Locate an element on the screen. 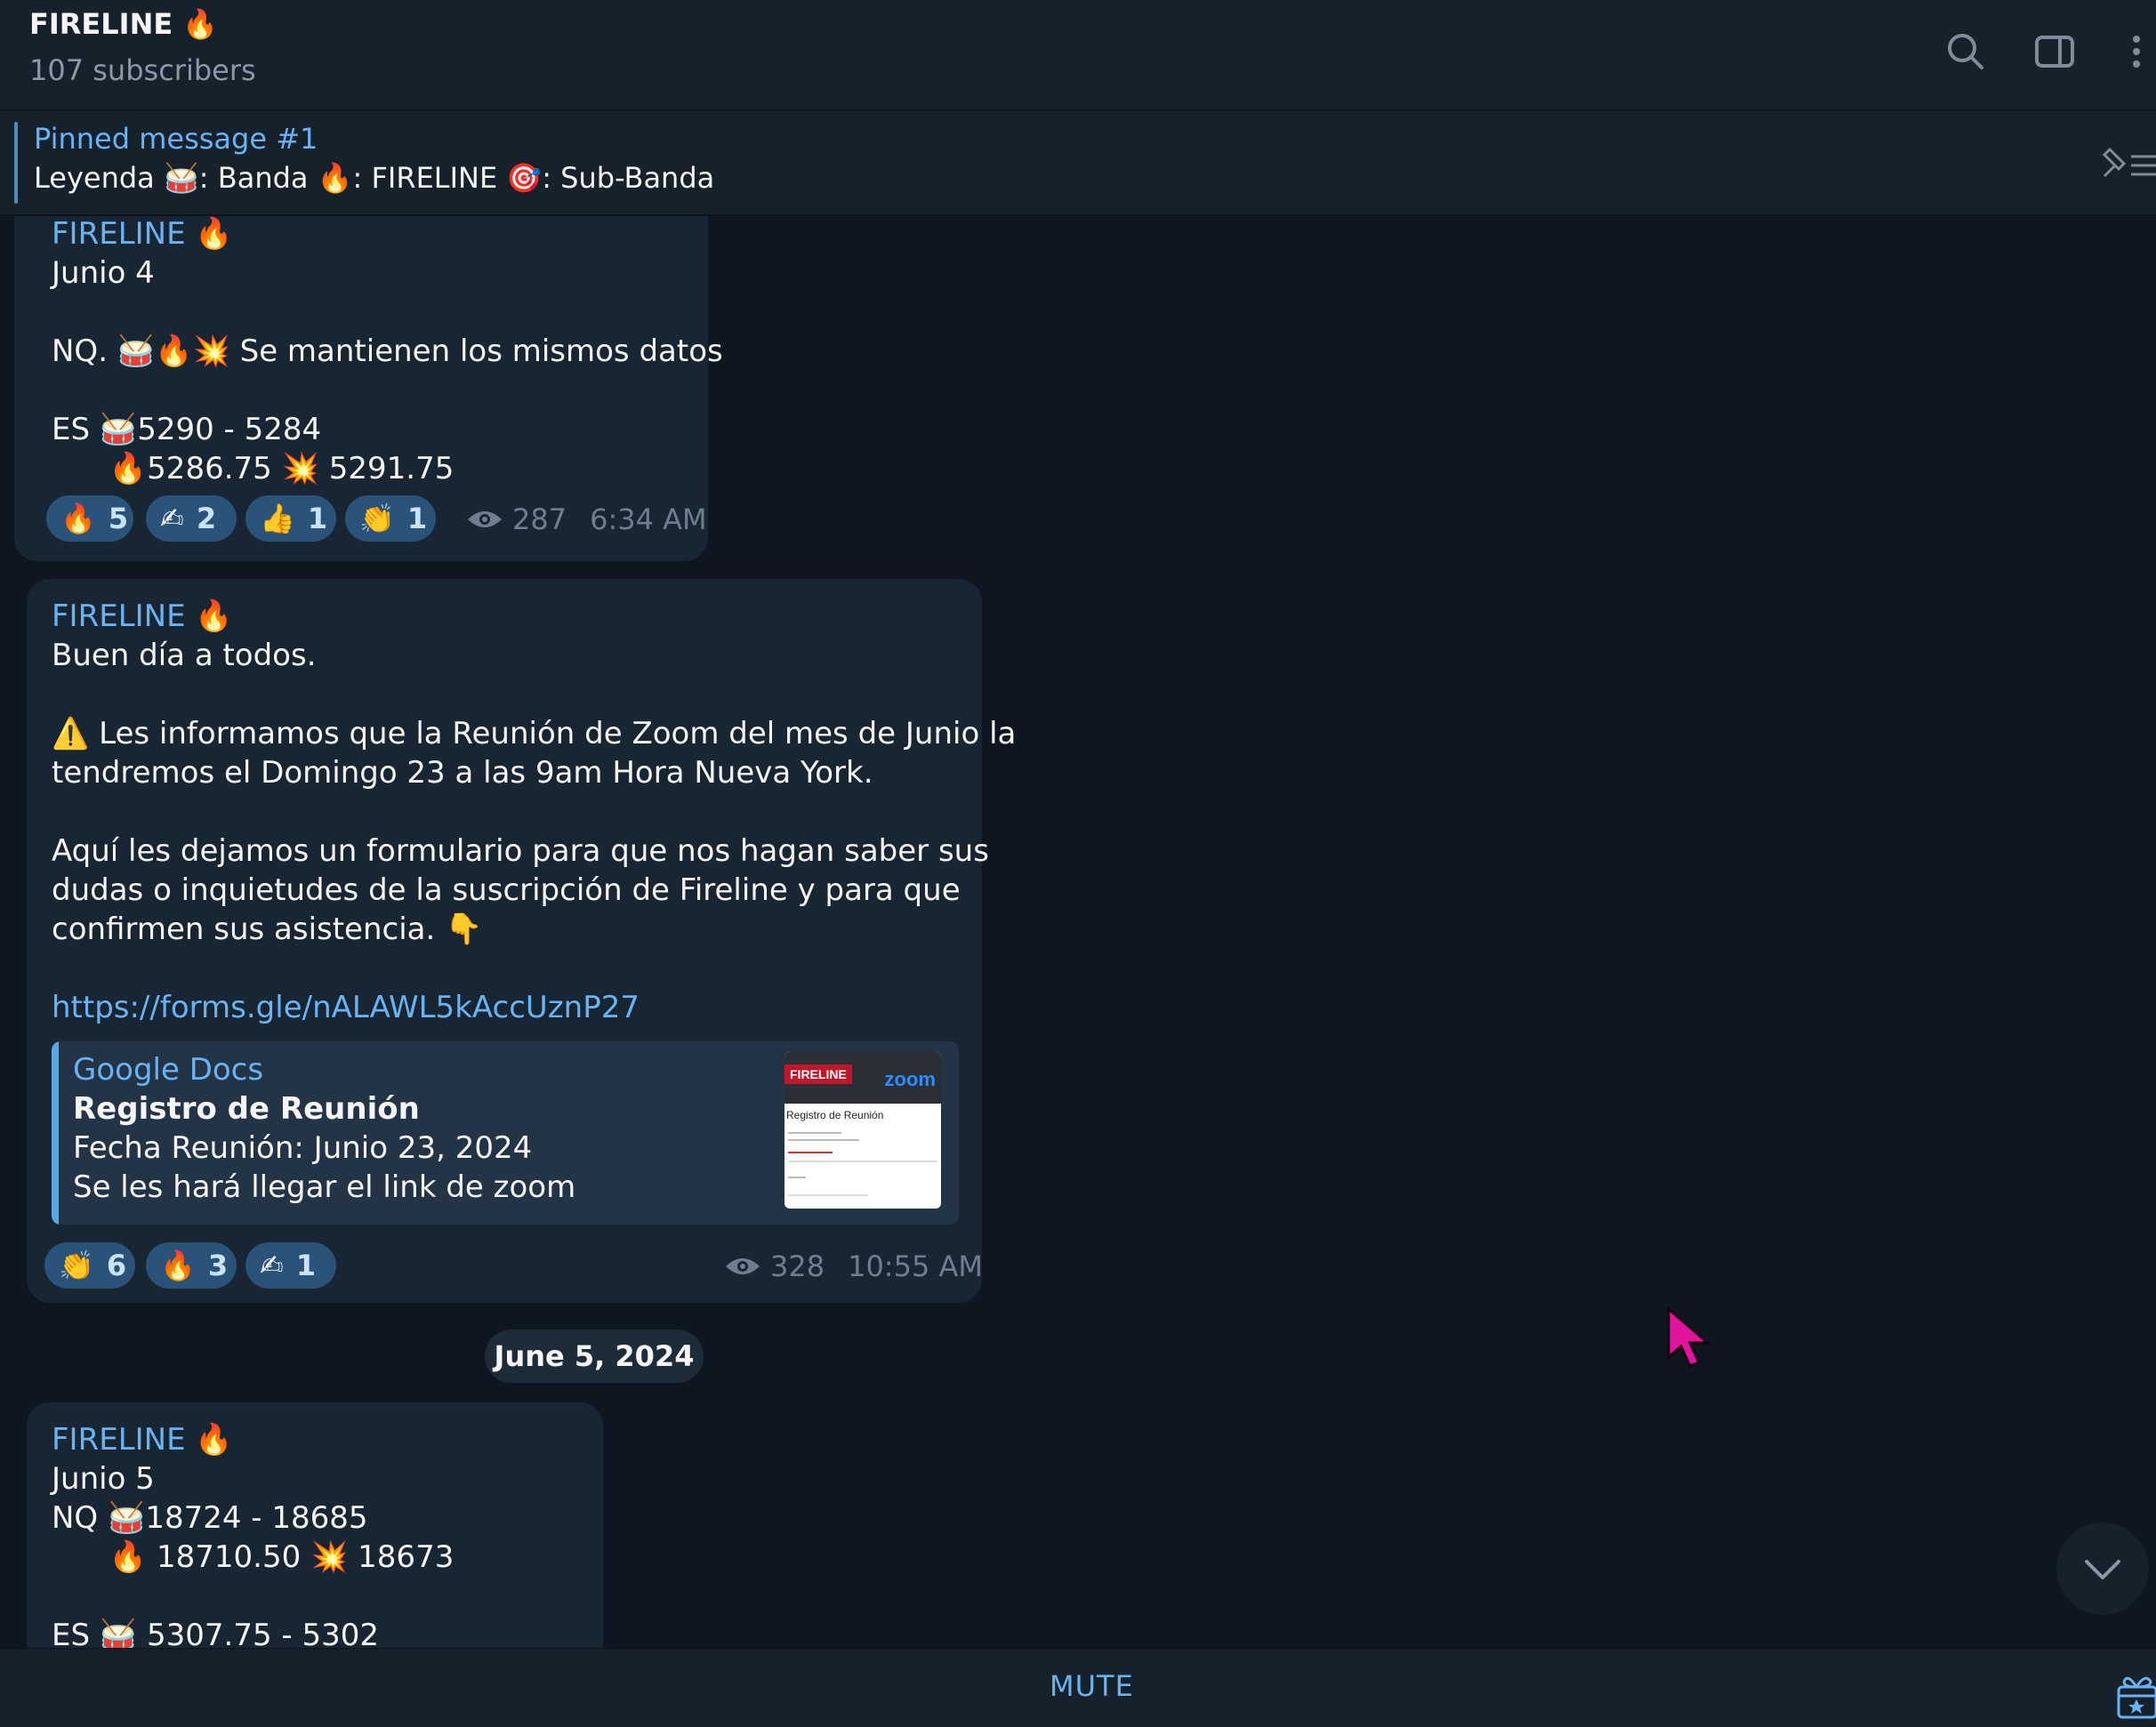  message-line: NQ 🥁18724 - 18685 is located at coordinates (210, 1518).